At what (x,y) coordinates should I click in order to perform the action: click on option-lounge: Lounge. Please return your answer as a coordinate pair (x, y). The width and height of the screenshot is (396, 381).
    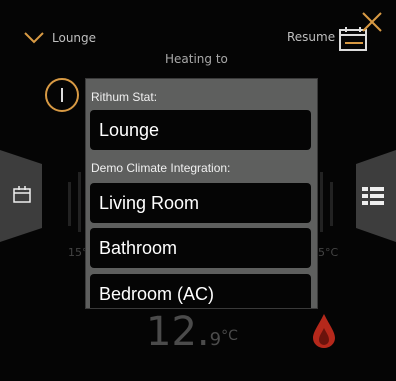
    Looking at the image, I should click on (200, 130).